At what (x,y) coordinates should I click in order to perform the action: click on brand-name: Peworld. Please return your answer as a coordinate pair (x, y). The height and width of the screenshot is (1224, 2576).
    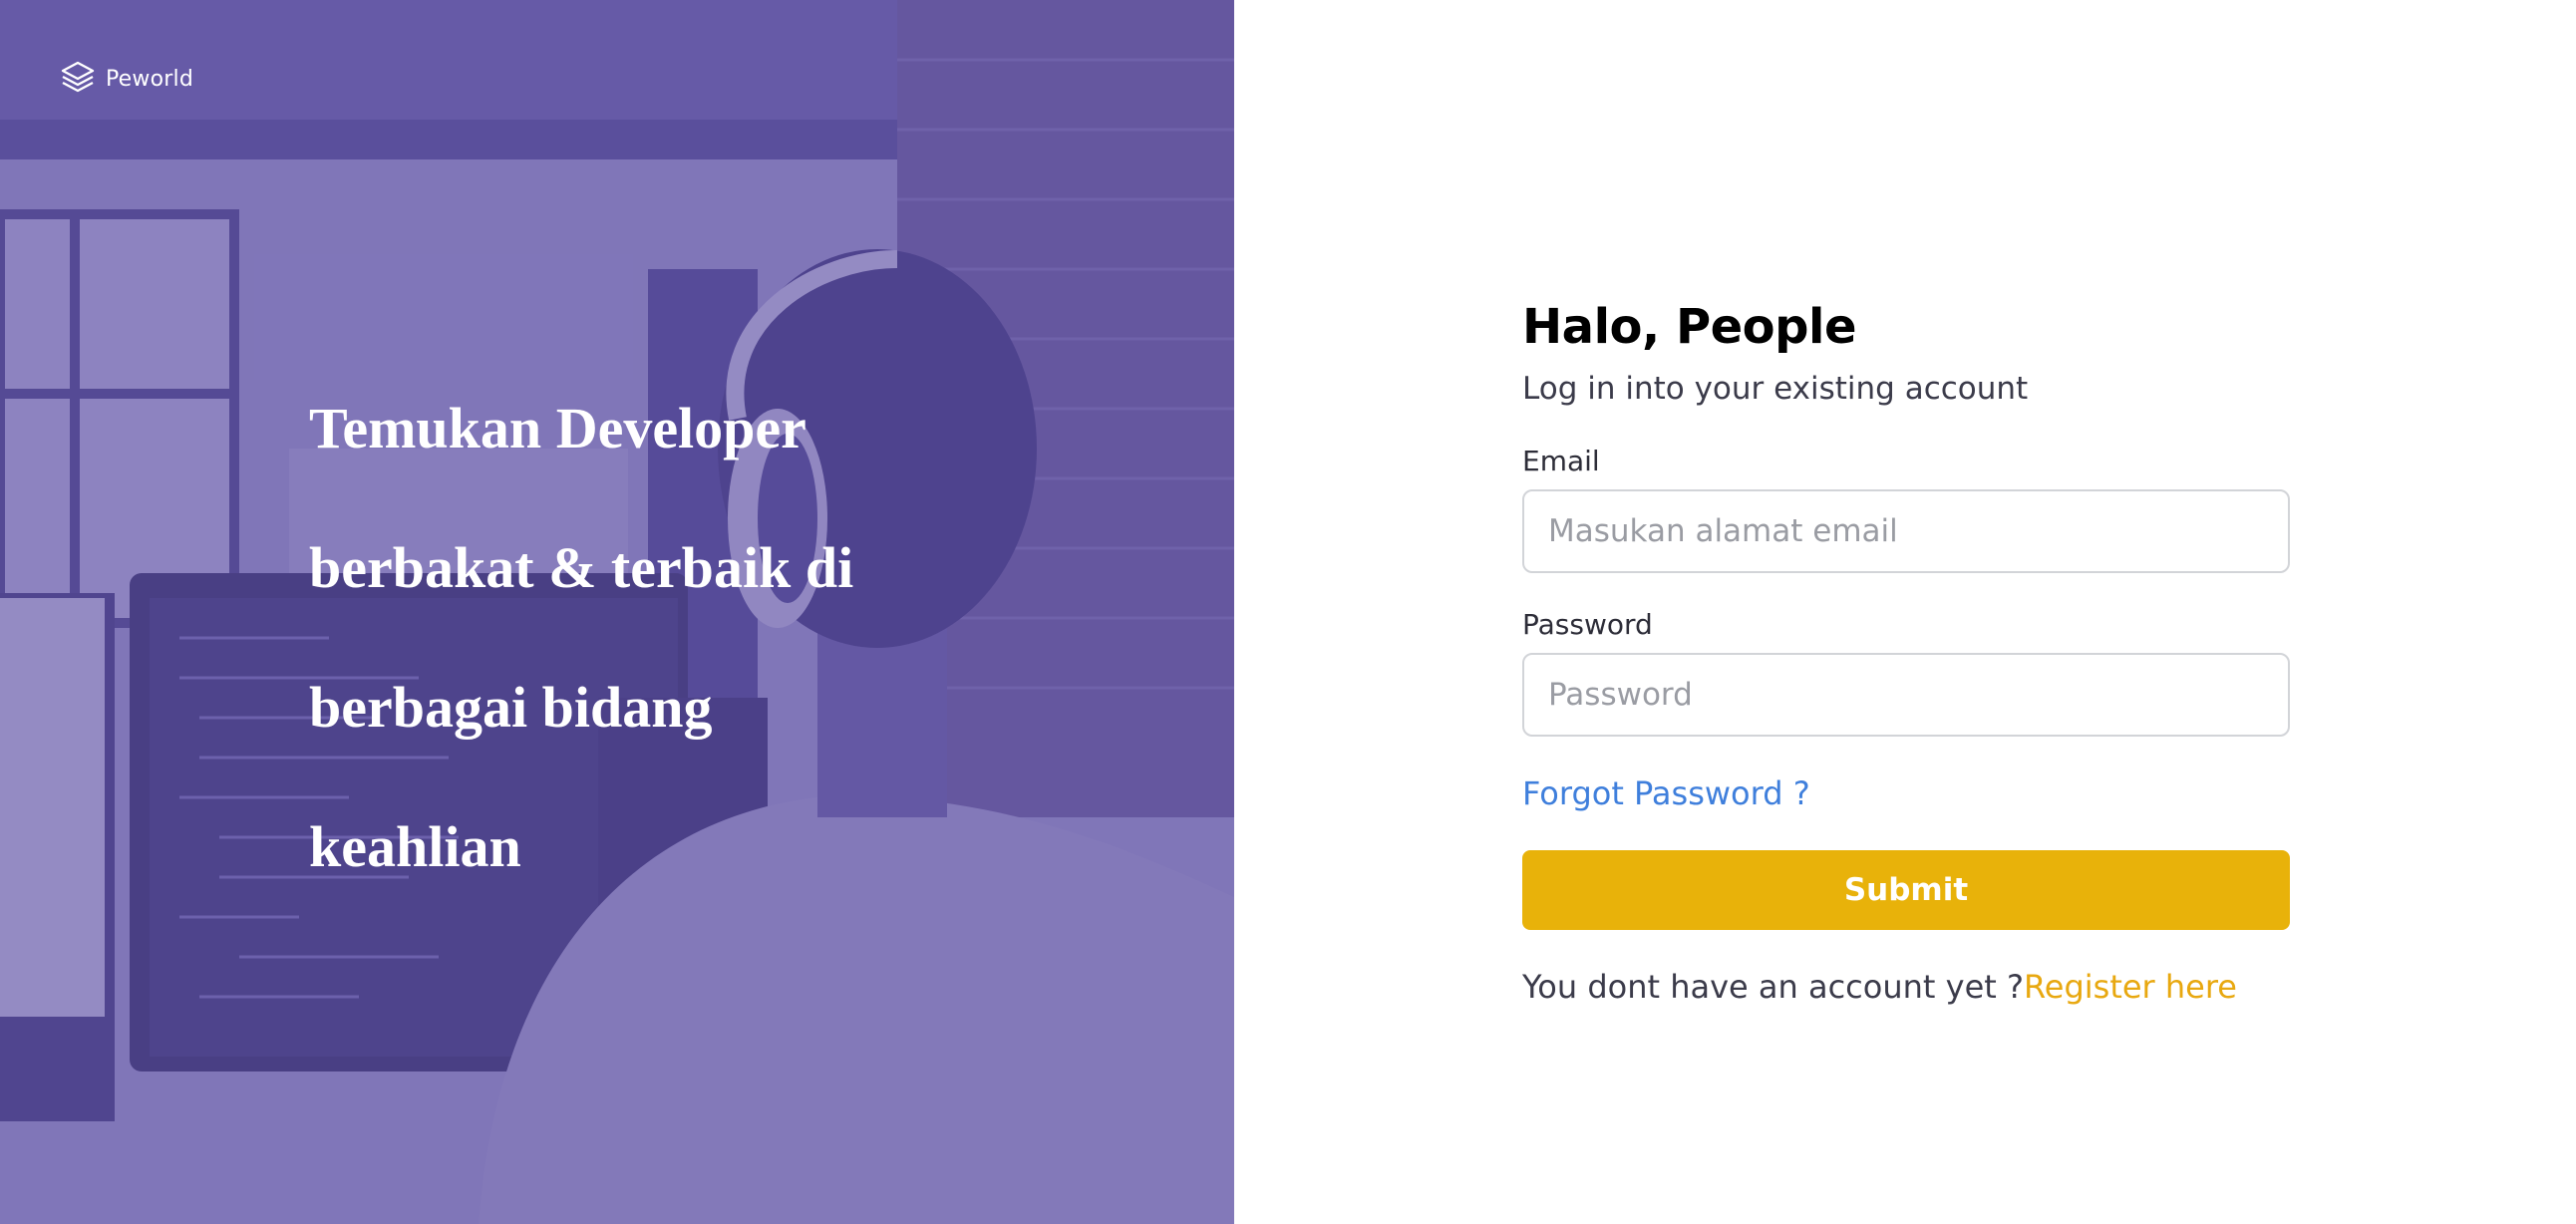
    Looking at the image, I should click on (149, 79).